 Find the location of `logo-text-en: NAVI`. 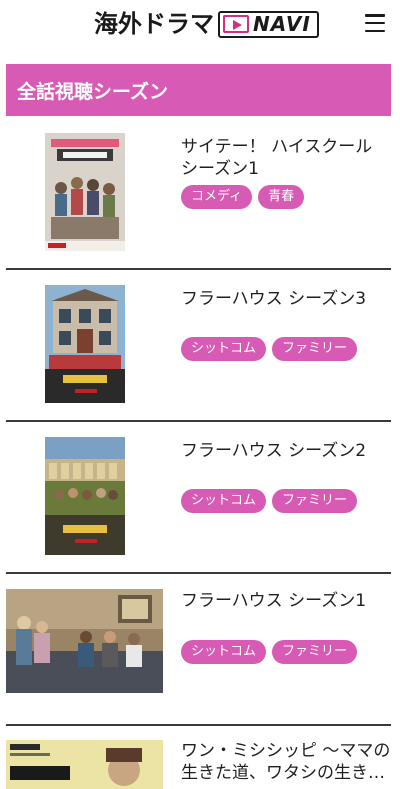

logo-text-en: NAVI is located at coordinates (282, 24).